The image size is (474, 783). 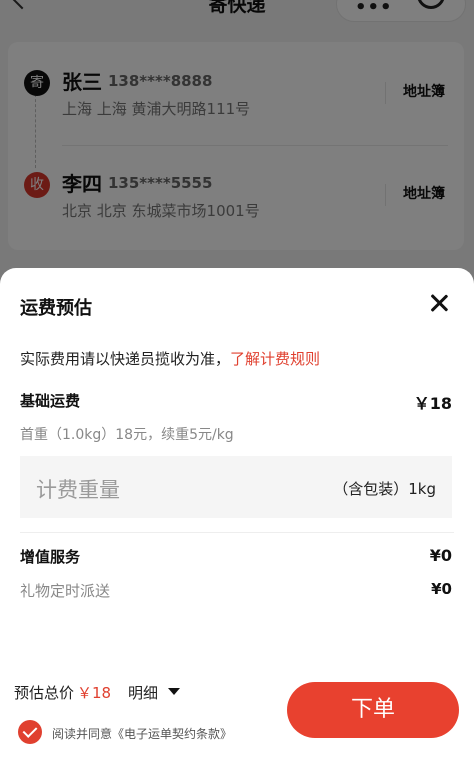 What do you see at coordinates (275, 359) in the screenshot?
I see `fee-rule-link: 了解计费规则` at bounding box center [275, 359].